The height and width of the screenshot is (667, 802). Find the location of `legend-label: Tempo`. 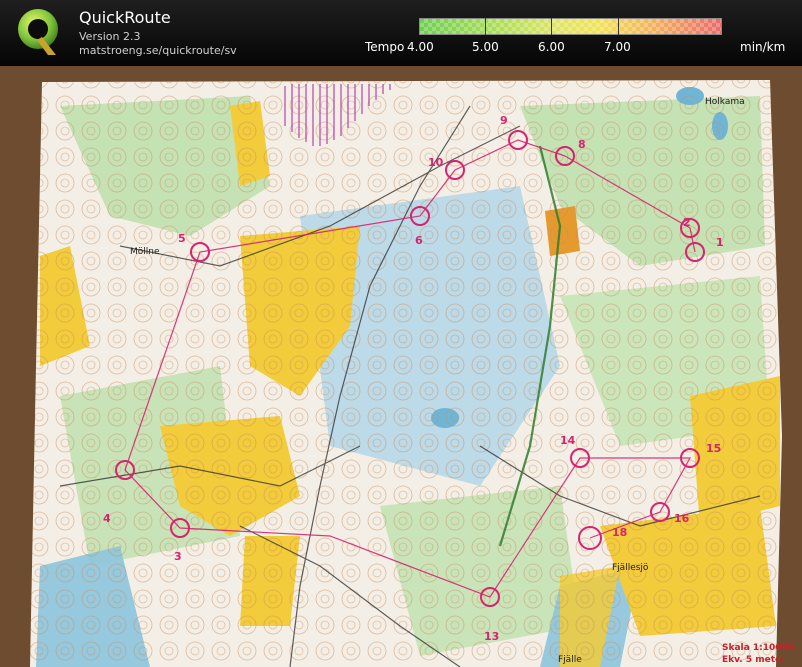

legend-label: Tempo is located at coordinates (385, 47).